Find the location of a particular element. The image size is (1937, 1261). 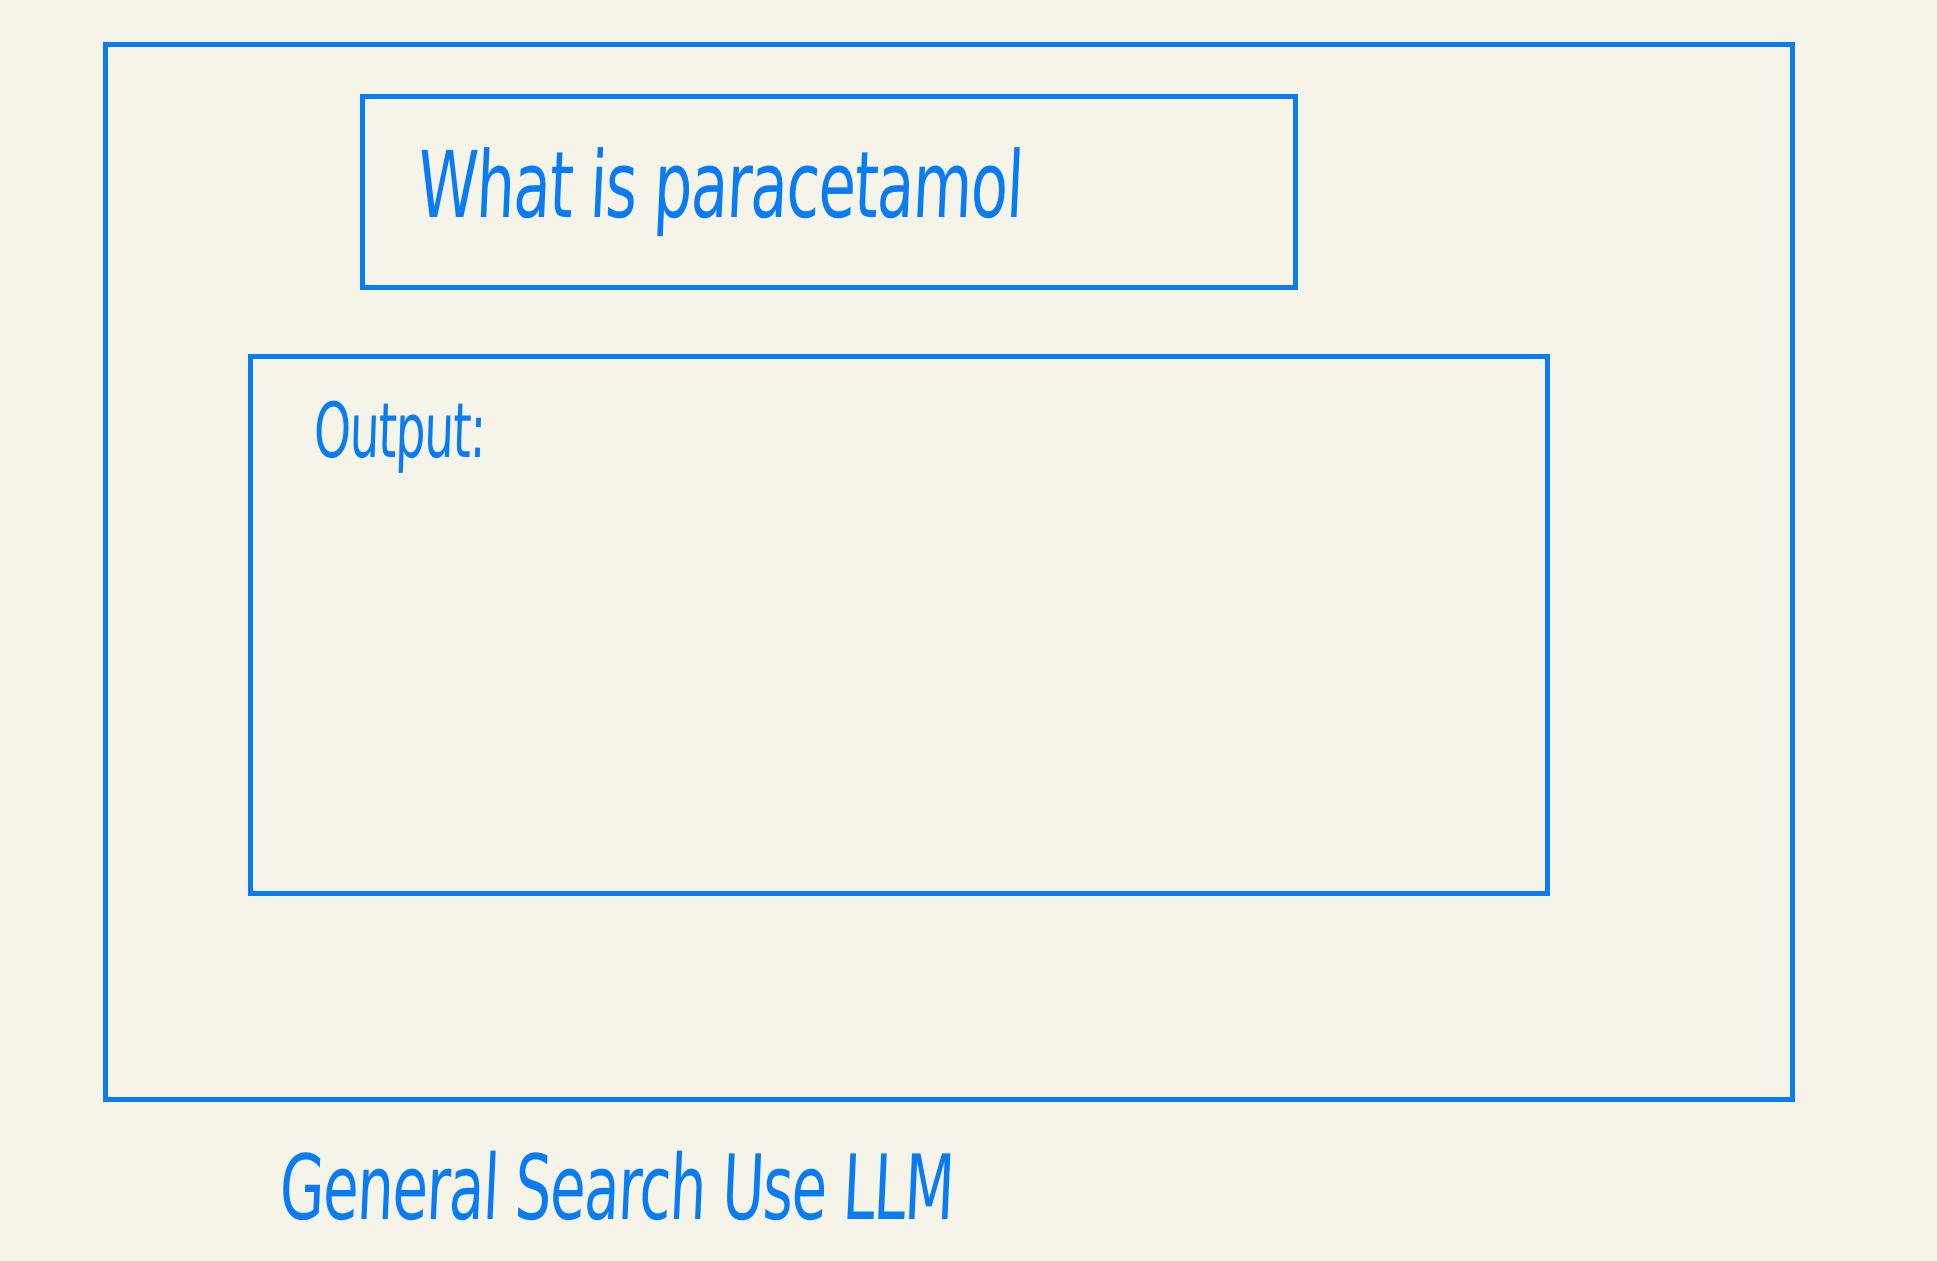

output-label: Output: is located at coordinates (399, 430).